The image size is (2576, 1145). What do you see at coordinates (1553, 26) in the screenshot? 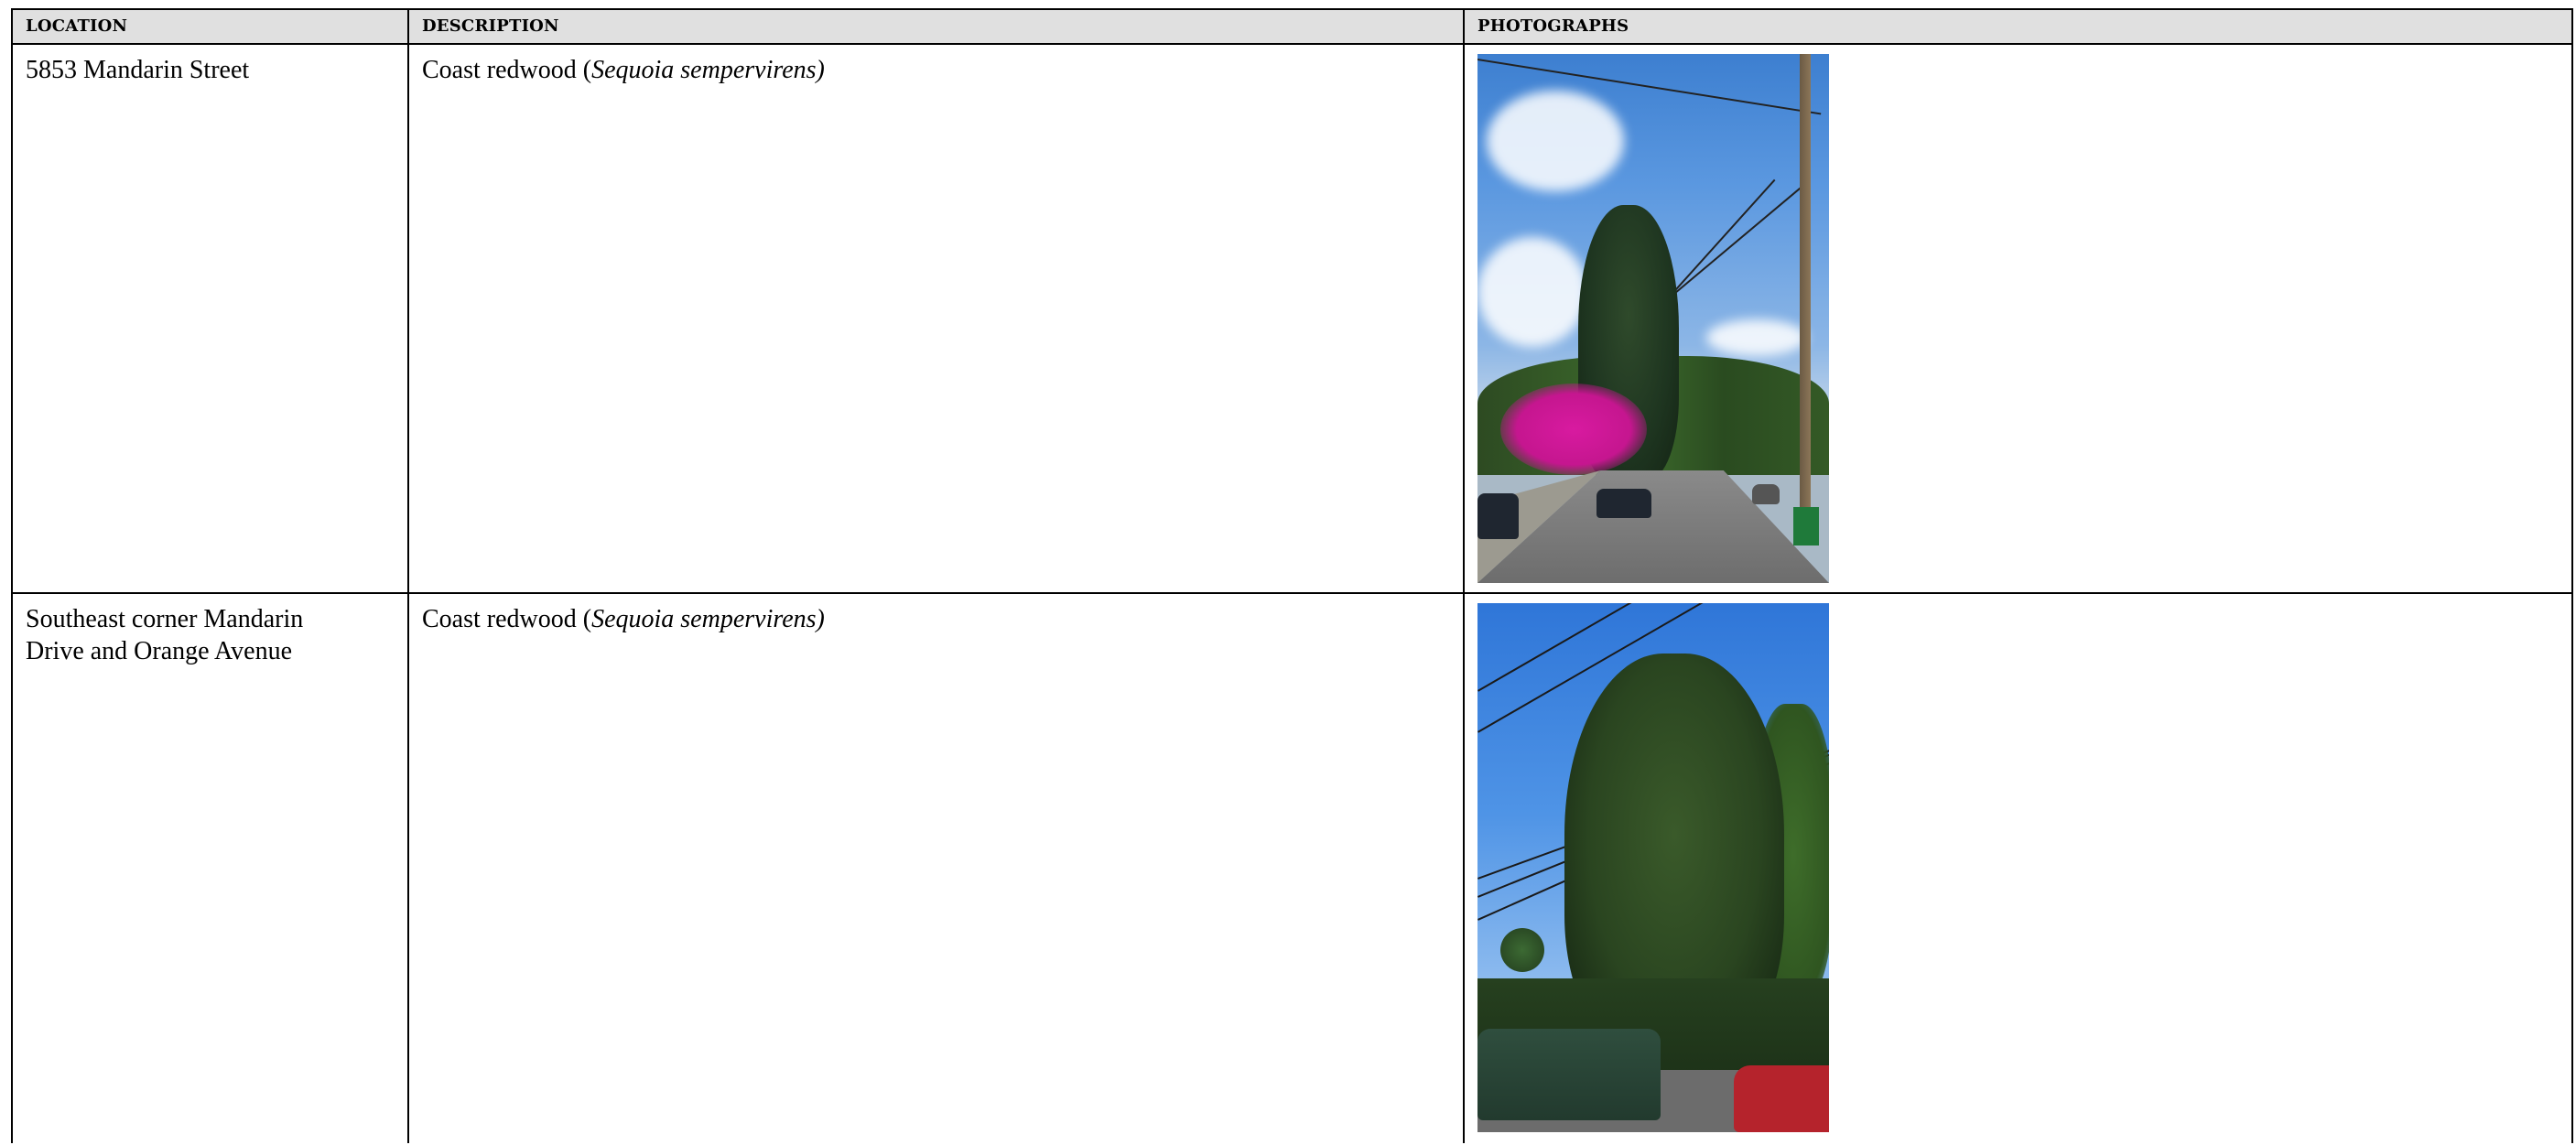
I see `header-photographs: PHOTOGRAPHS` at bounding box center [1553, 26].